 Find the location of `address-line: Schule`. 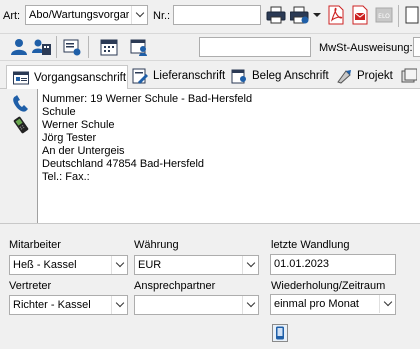

address-line: Schule is located at coordinates (59, 112).